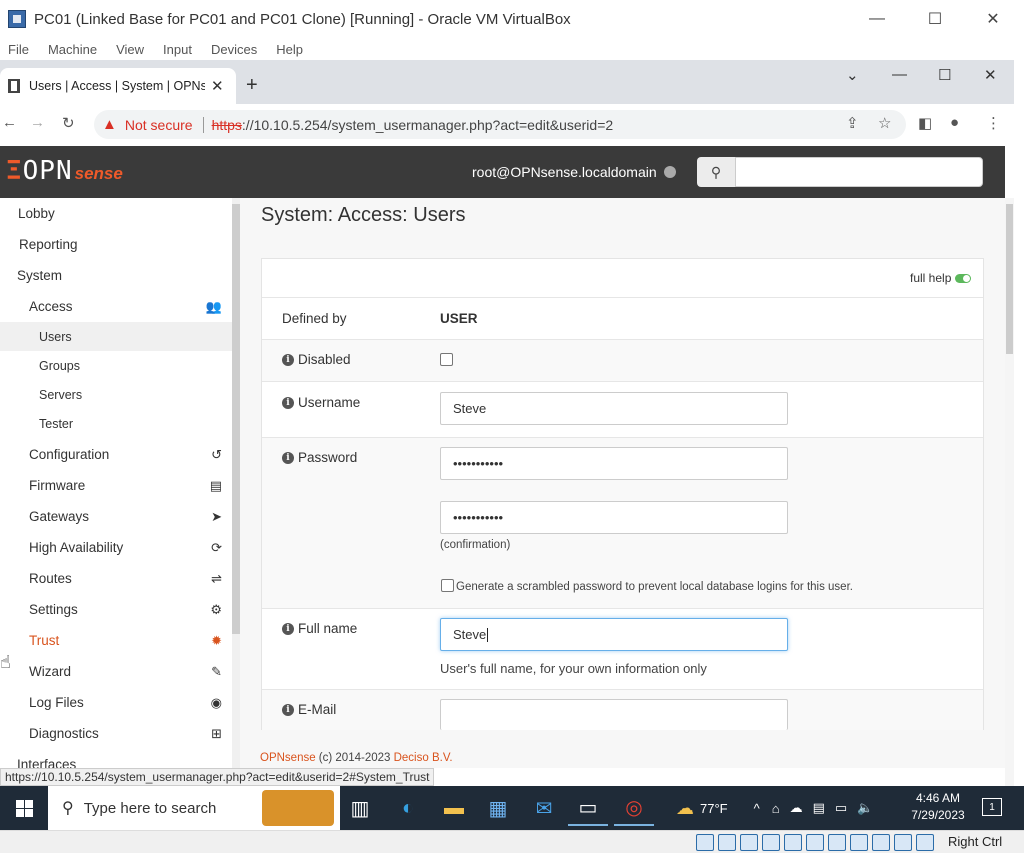  Describe the element at coordinates (944, 75) in the screenshot. I see `browser-maximize-icon: ☐` at that location.